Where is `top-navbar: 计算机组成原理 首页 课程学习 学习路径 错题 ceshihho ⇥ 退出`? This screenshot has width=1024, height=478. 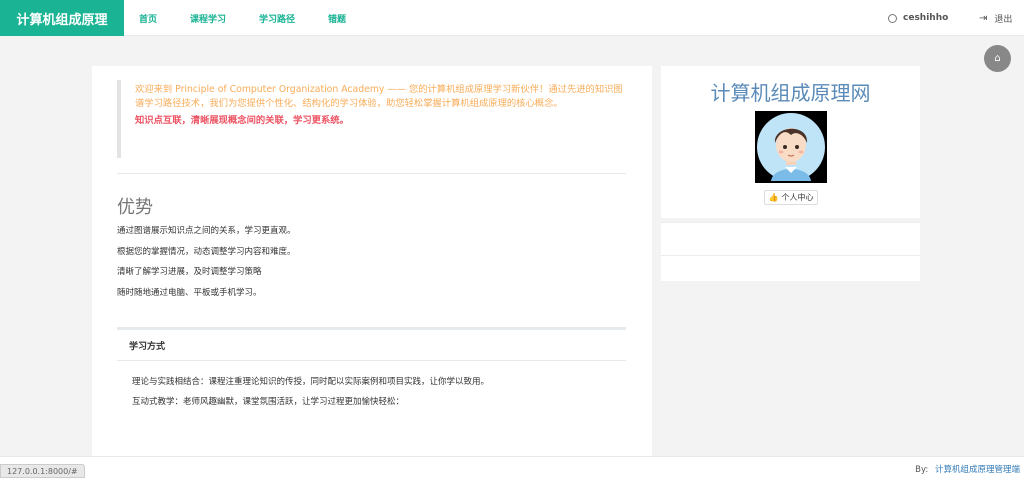 top-navbar: 计算机组成原理 首页 课程学习 学习路径 错题 ceshihho ⇥ 退出 is located at coordinates (512, 18).